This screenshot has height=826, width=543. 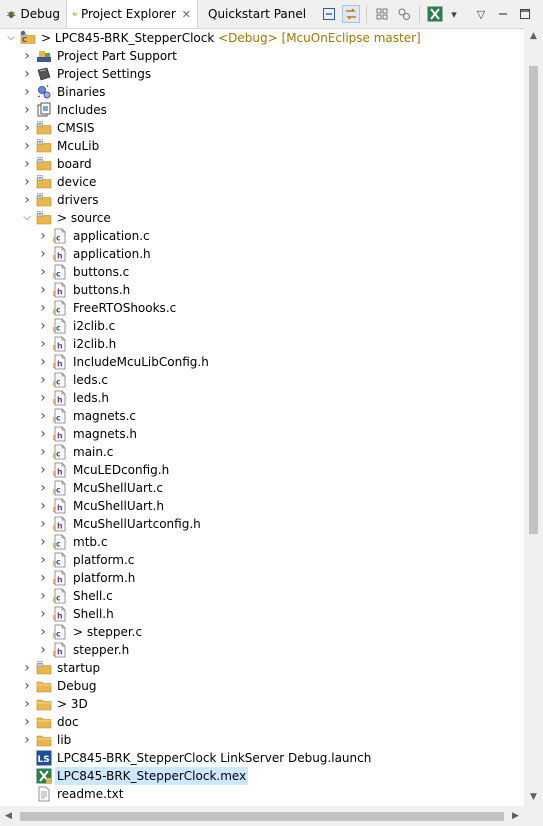 What do you see at coordinates (262, 92) in the screenshot?
I see `tree-item: › Binaries` at bounding box center [262, 92].